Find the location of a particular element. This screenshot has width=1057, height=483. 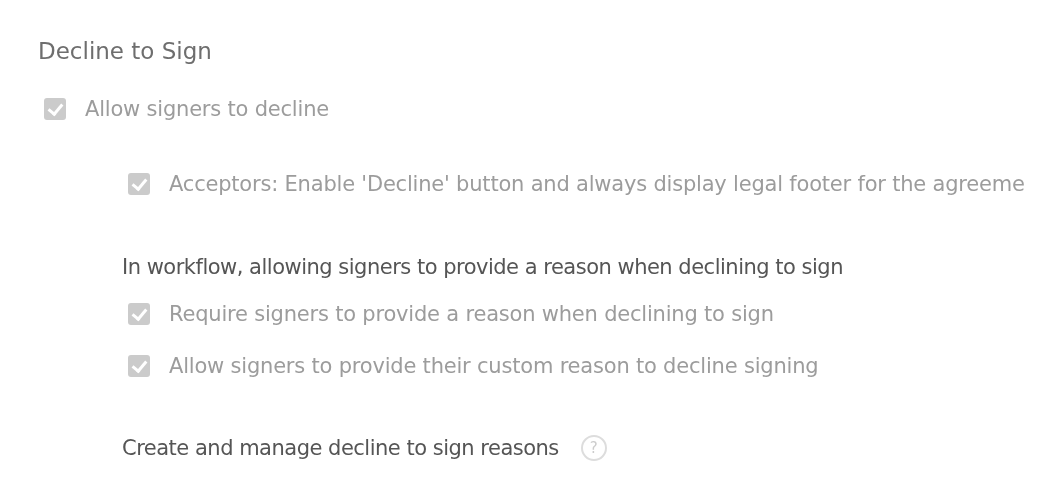

option-label: Allow signers to provide their custom reason to decline signing is located at coordinates (494, 366).